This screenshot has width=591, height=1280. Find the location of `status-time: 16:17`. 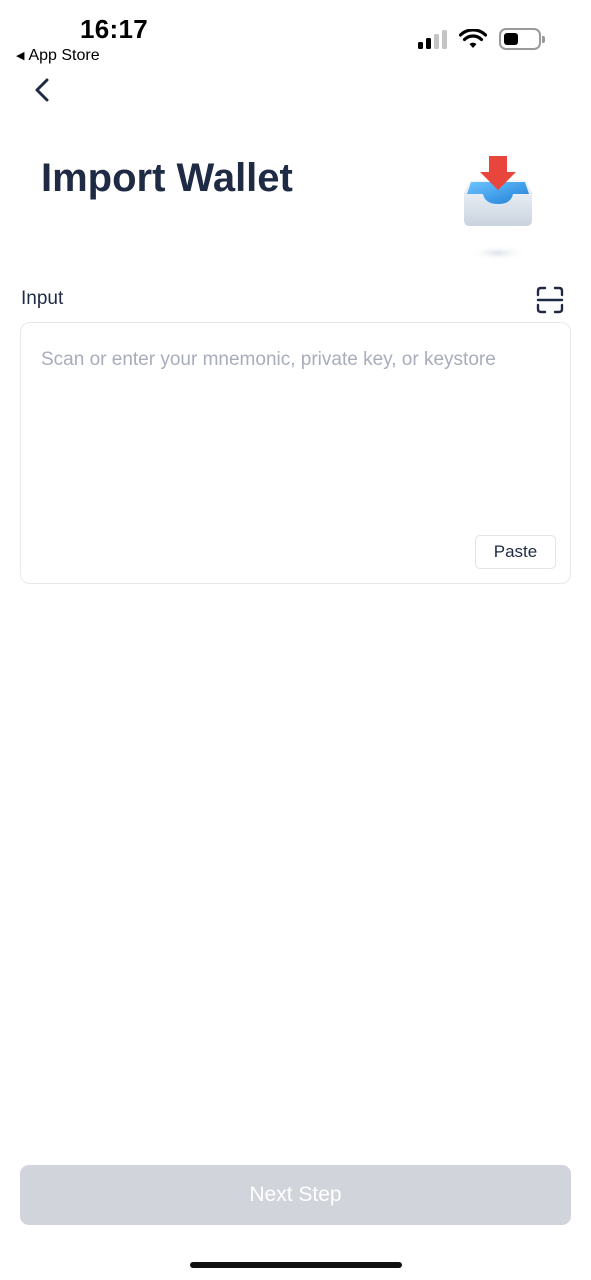

status-time: 16:17 is located at coordinates (114, 29).